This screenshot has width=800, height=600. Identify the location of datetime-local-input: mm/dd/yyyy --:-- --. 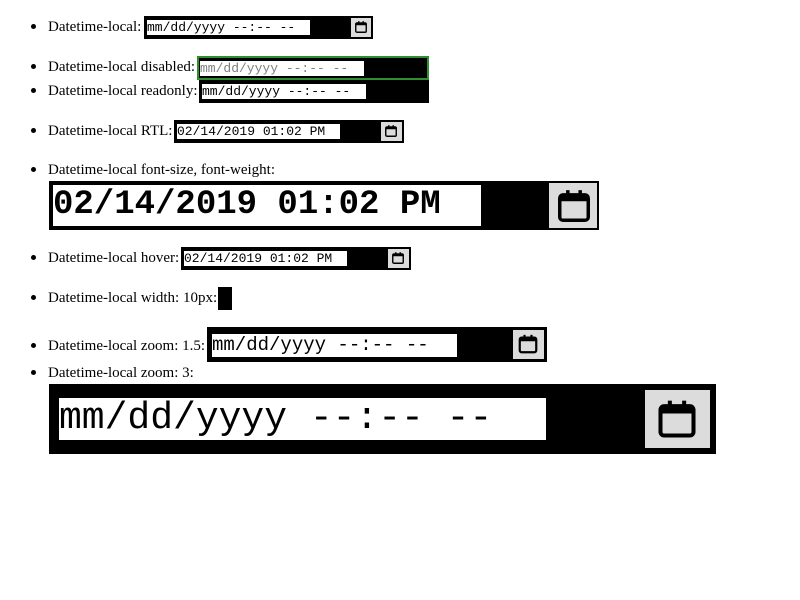
(258, 27).